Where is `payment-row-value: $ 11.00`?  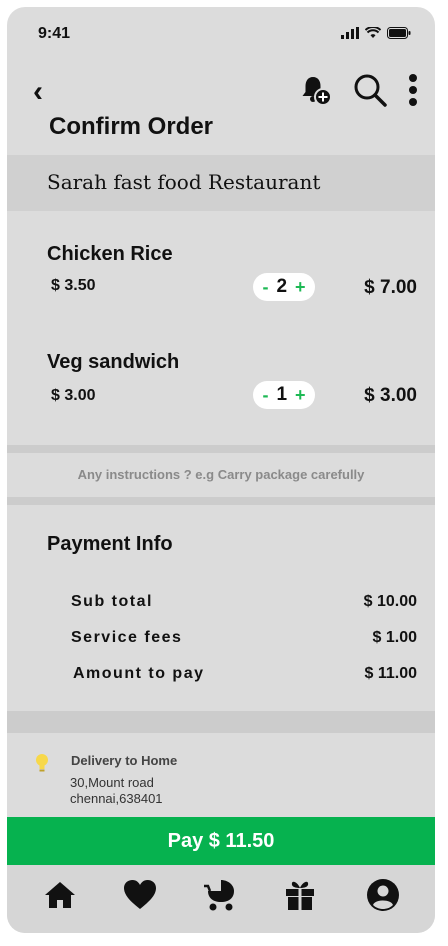 payment-row-value: $ 11.00 is located at coordinates (391, 673).